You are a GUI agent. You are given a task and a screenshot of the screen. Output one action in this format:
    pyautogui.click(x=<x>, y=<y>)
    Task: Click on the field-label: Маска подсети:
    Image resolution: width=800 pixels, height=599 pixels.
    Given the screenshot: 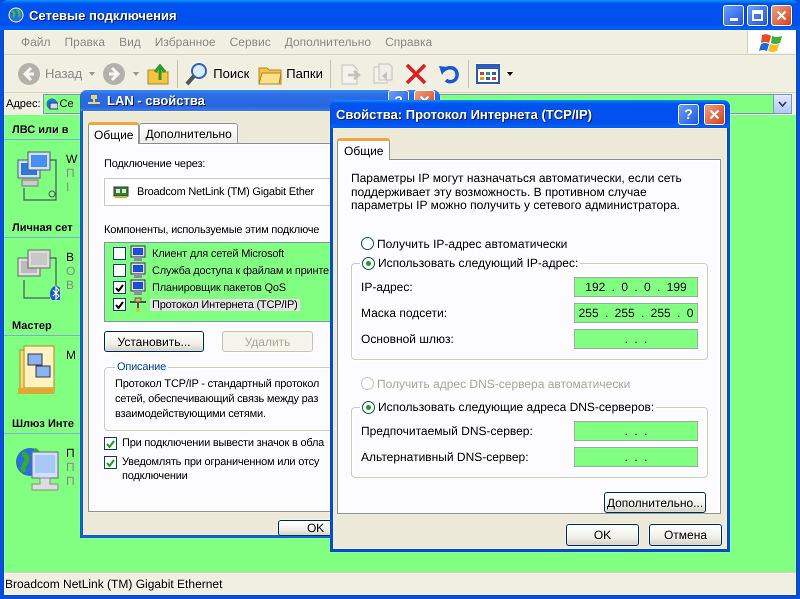 What is the action you would take?
    pyautogui.click(x=404, y=313)
    